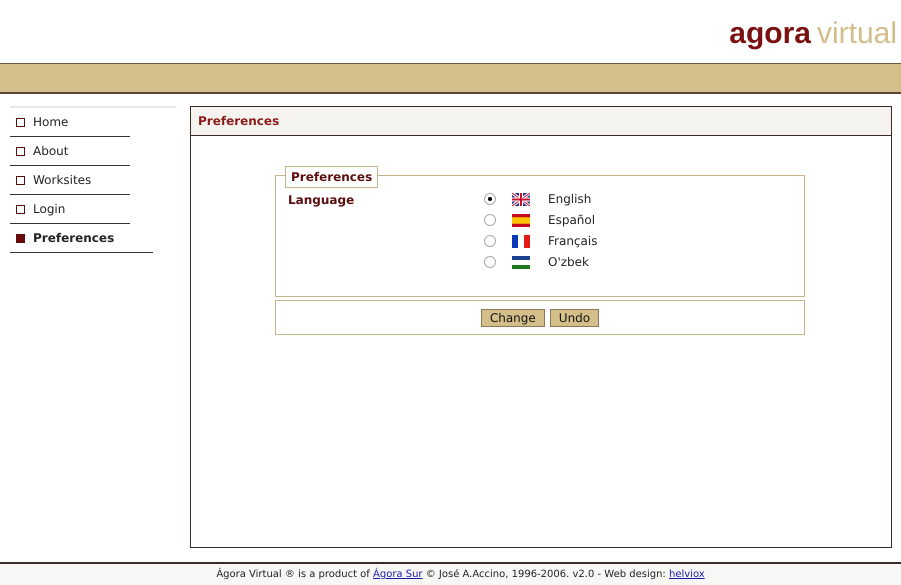 This screenshot has width=901, height=585. Describe the element at coordinates (573, 241) in the screenshot. I see `language-option: Français` at that location.